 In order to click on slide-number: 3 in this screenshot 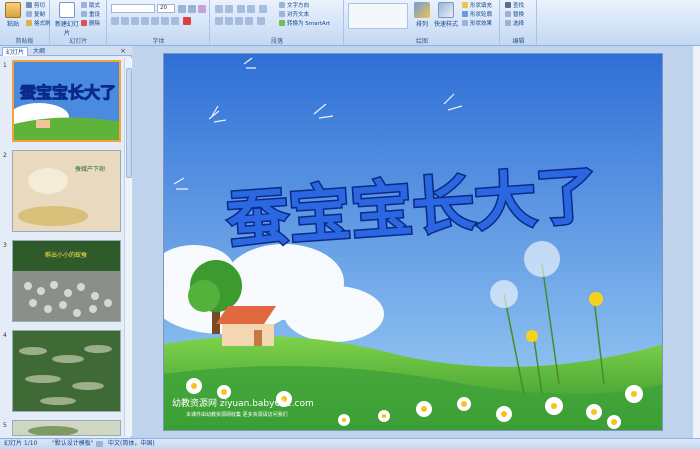, I will do `click(5, 245)`.